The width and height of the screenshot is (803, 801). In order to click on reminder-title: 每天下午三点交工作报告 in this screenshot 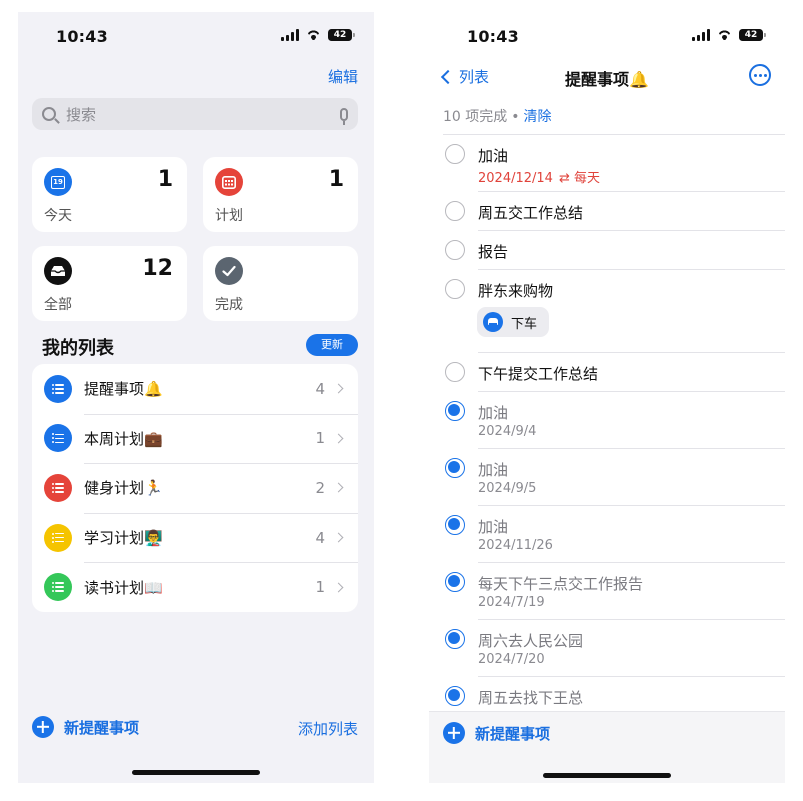, I will do `click(561, 584)`.